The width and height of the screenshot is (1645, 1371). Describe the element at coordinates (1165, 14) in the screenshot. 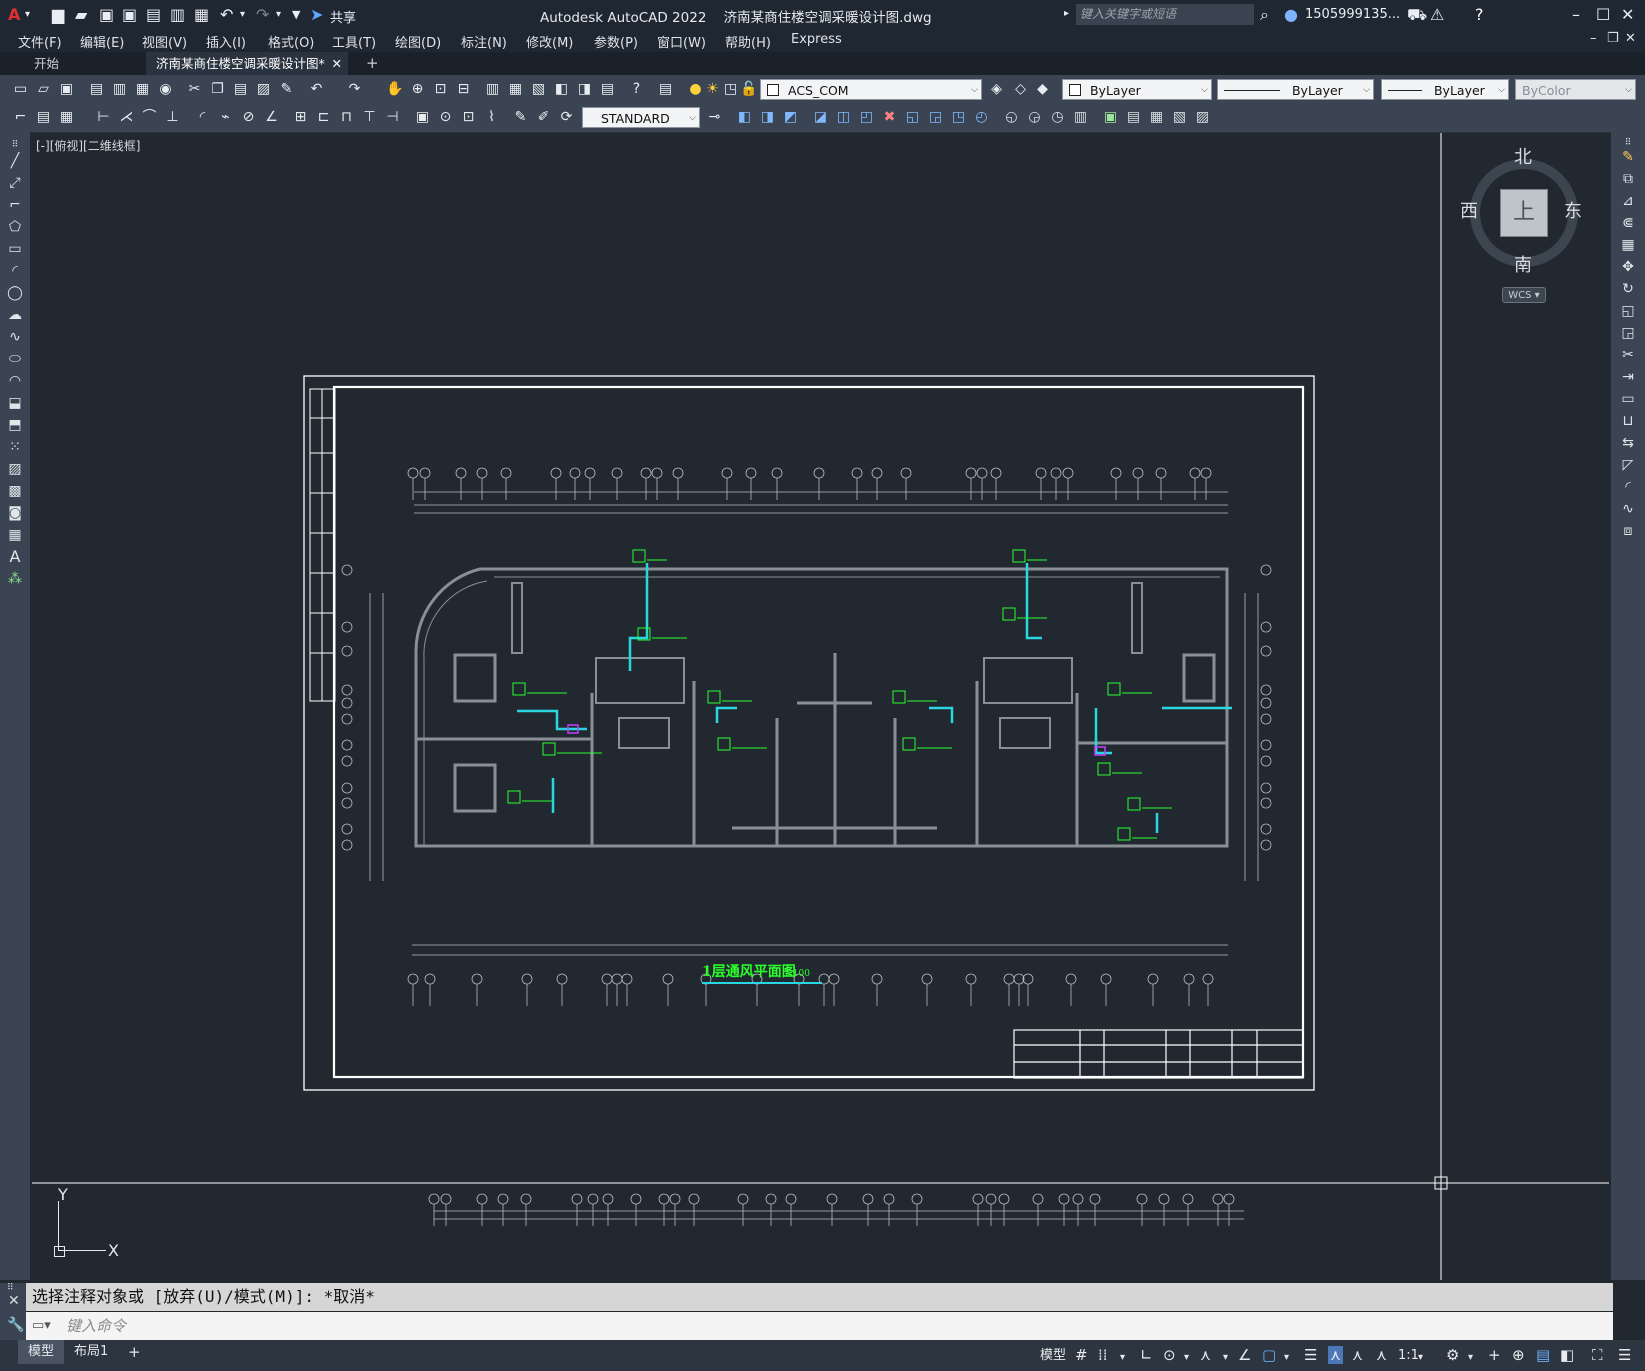

I see `search-input: 键入关键字或短语` at that location.